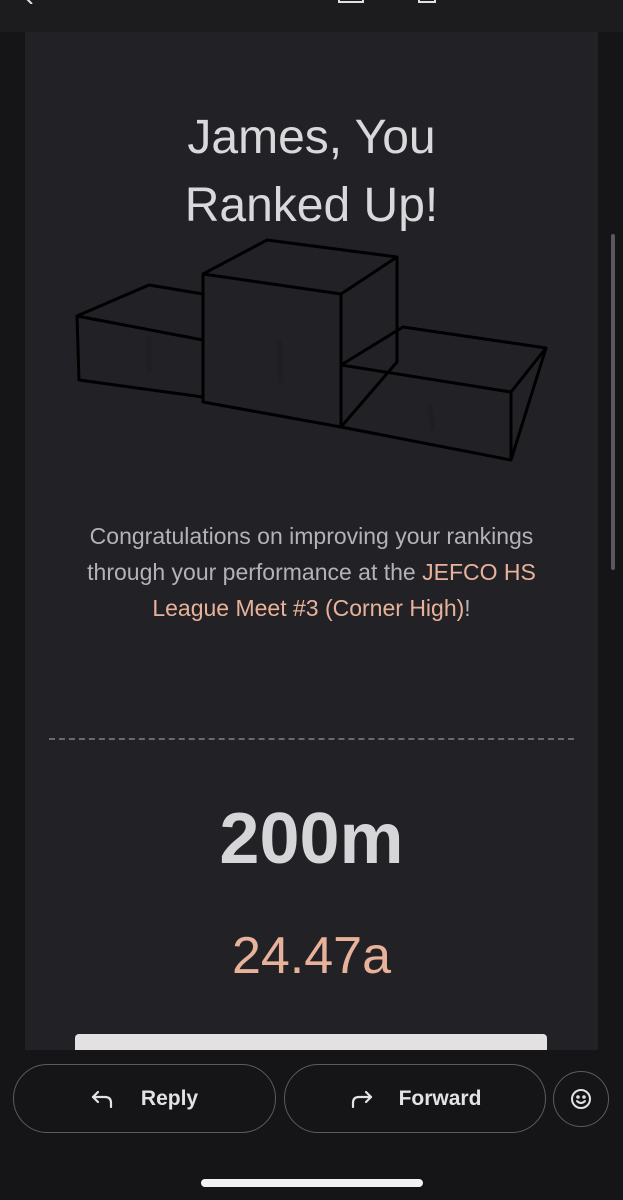 The width and height of the screenshot is (623, 1200). I want to click on headline-line-1: James, You, so click(311, 137).